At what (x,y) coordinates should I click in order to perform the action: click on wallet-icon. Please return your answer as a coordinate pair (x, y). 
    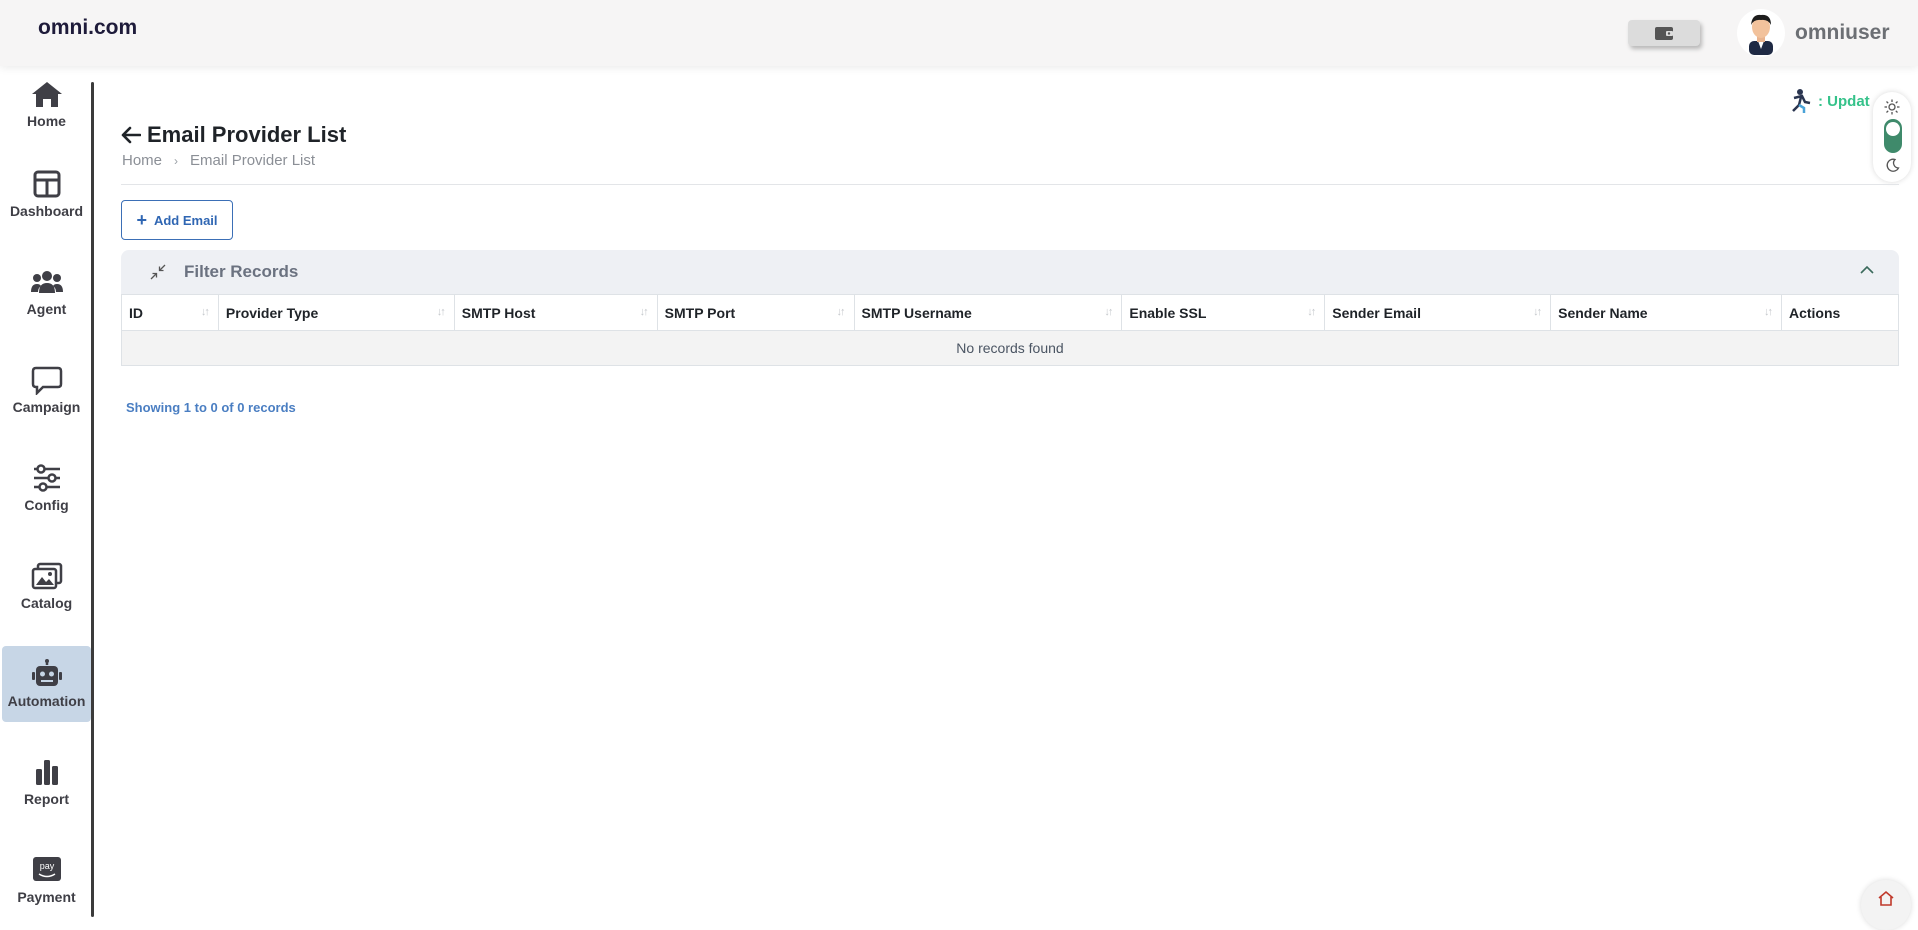
    Looking at the image, I should click on (1664, 33).